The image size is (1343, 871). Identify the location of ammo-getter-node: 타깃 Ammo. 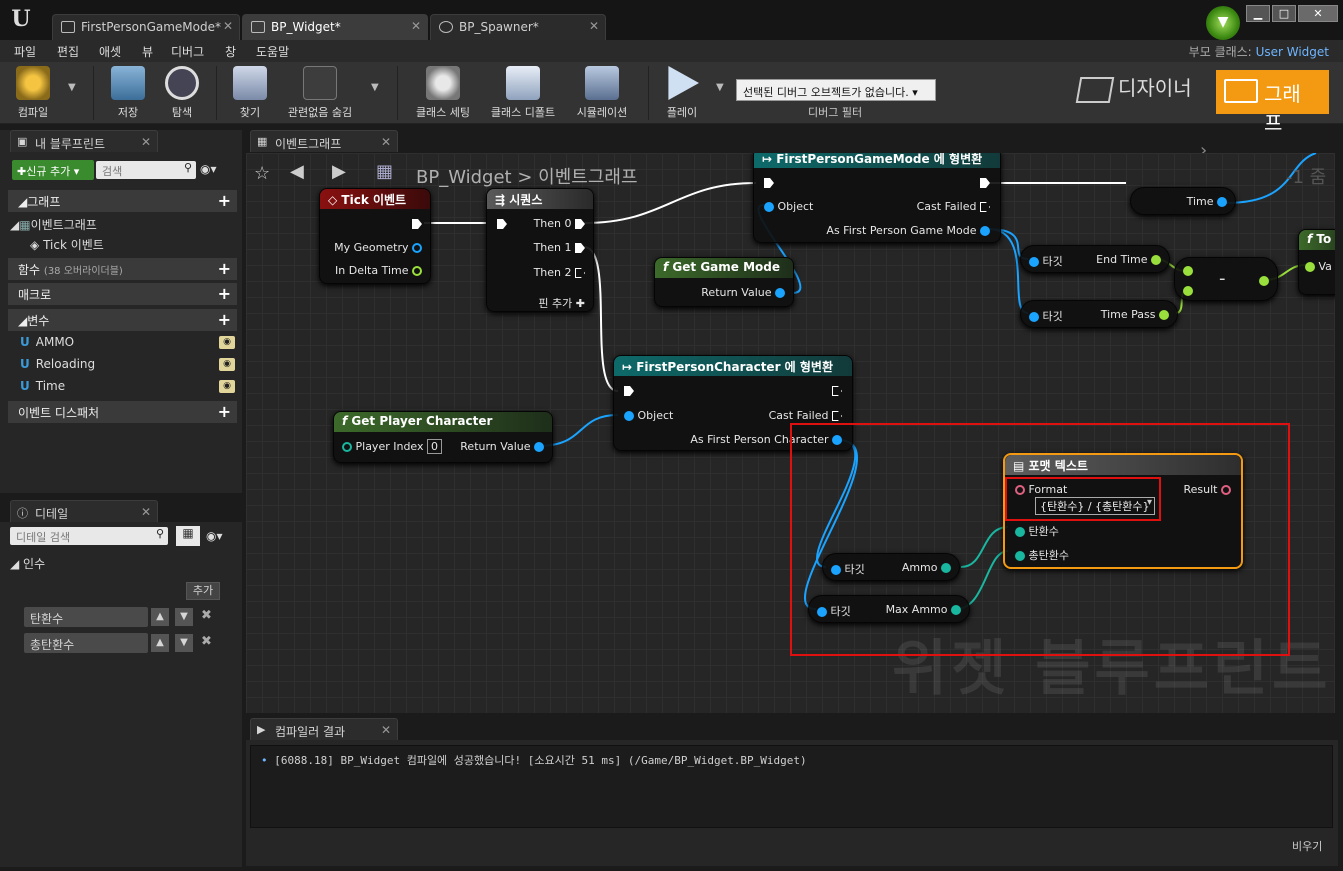
(891, 567).